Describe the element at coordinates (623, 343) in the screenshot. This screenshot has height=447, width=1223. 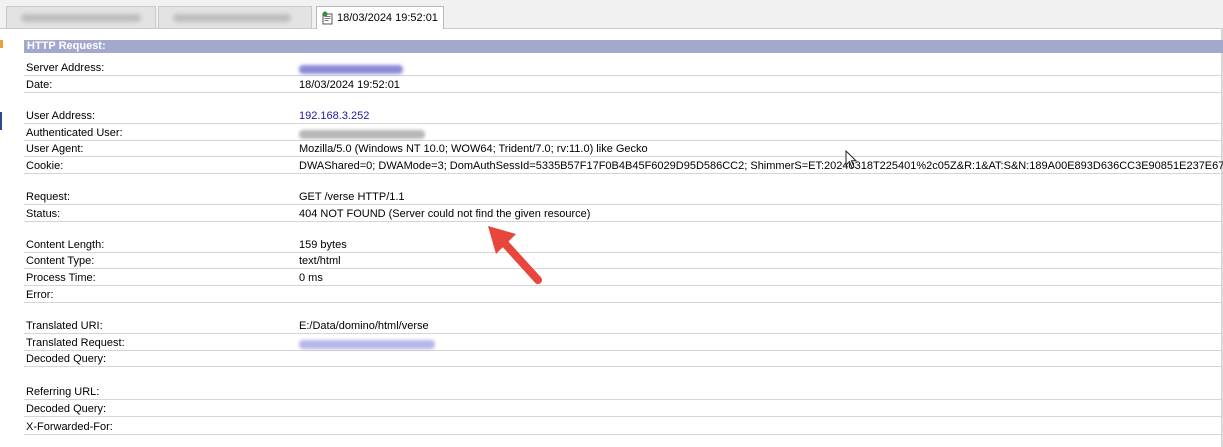
I see `row-translated-request: Translated Request:` at that location.